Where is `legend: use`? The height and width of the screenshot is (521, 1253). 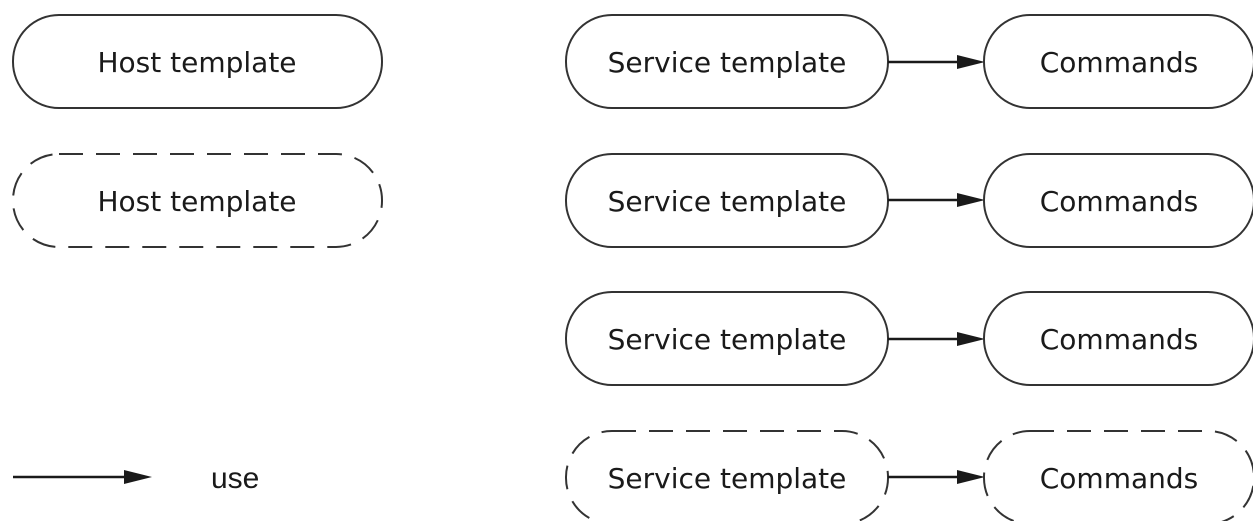
legend: use is located at coordinates (136, 478).